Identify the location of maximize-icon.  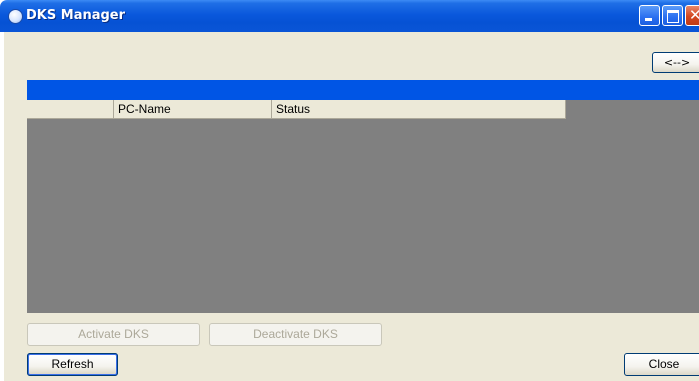
(673, 16).